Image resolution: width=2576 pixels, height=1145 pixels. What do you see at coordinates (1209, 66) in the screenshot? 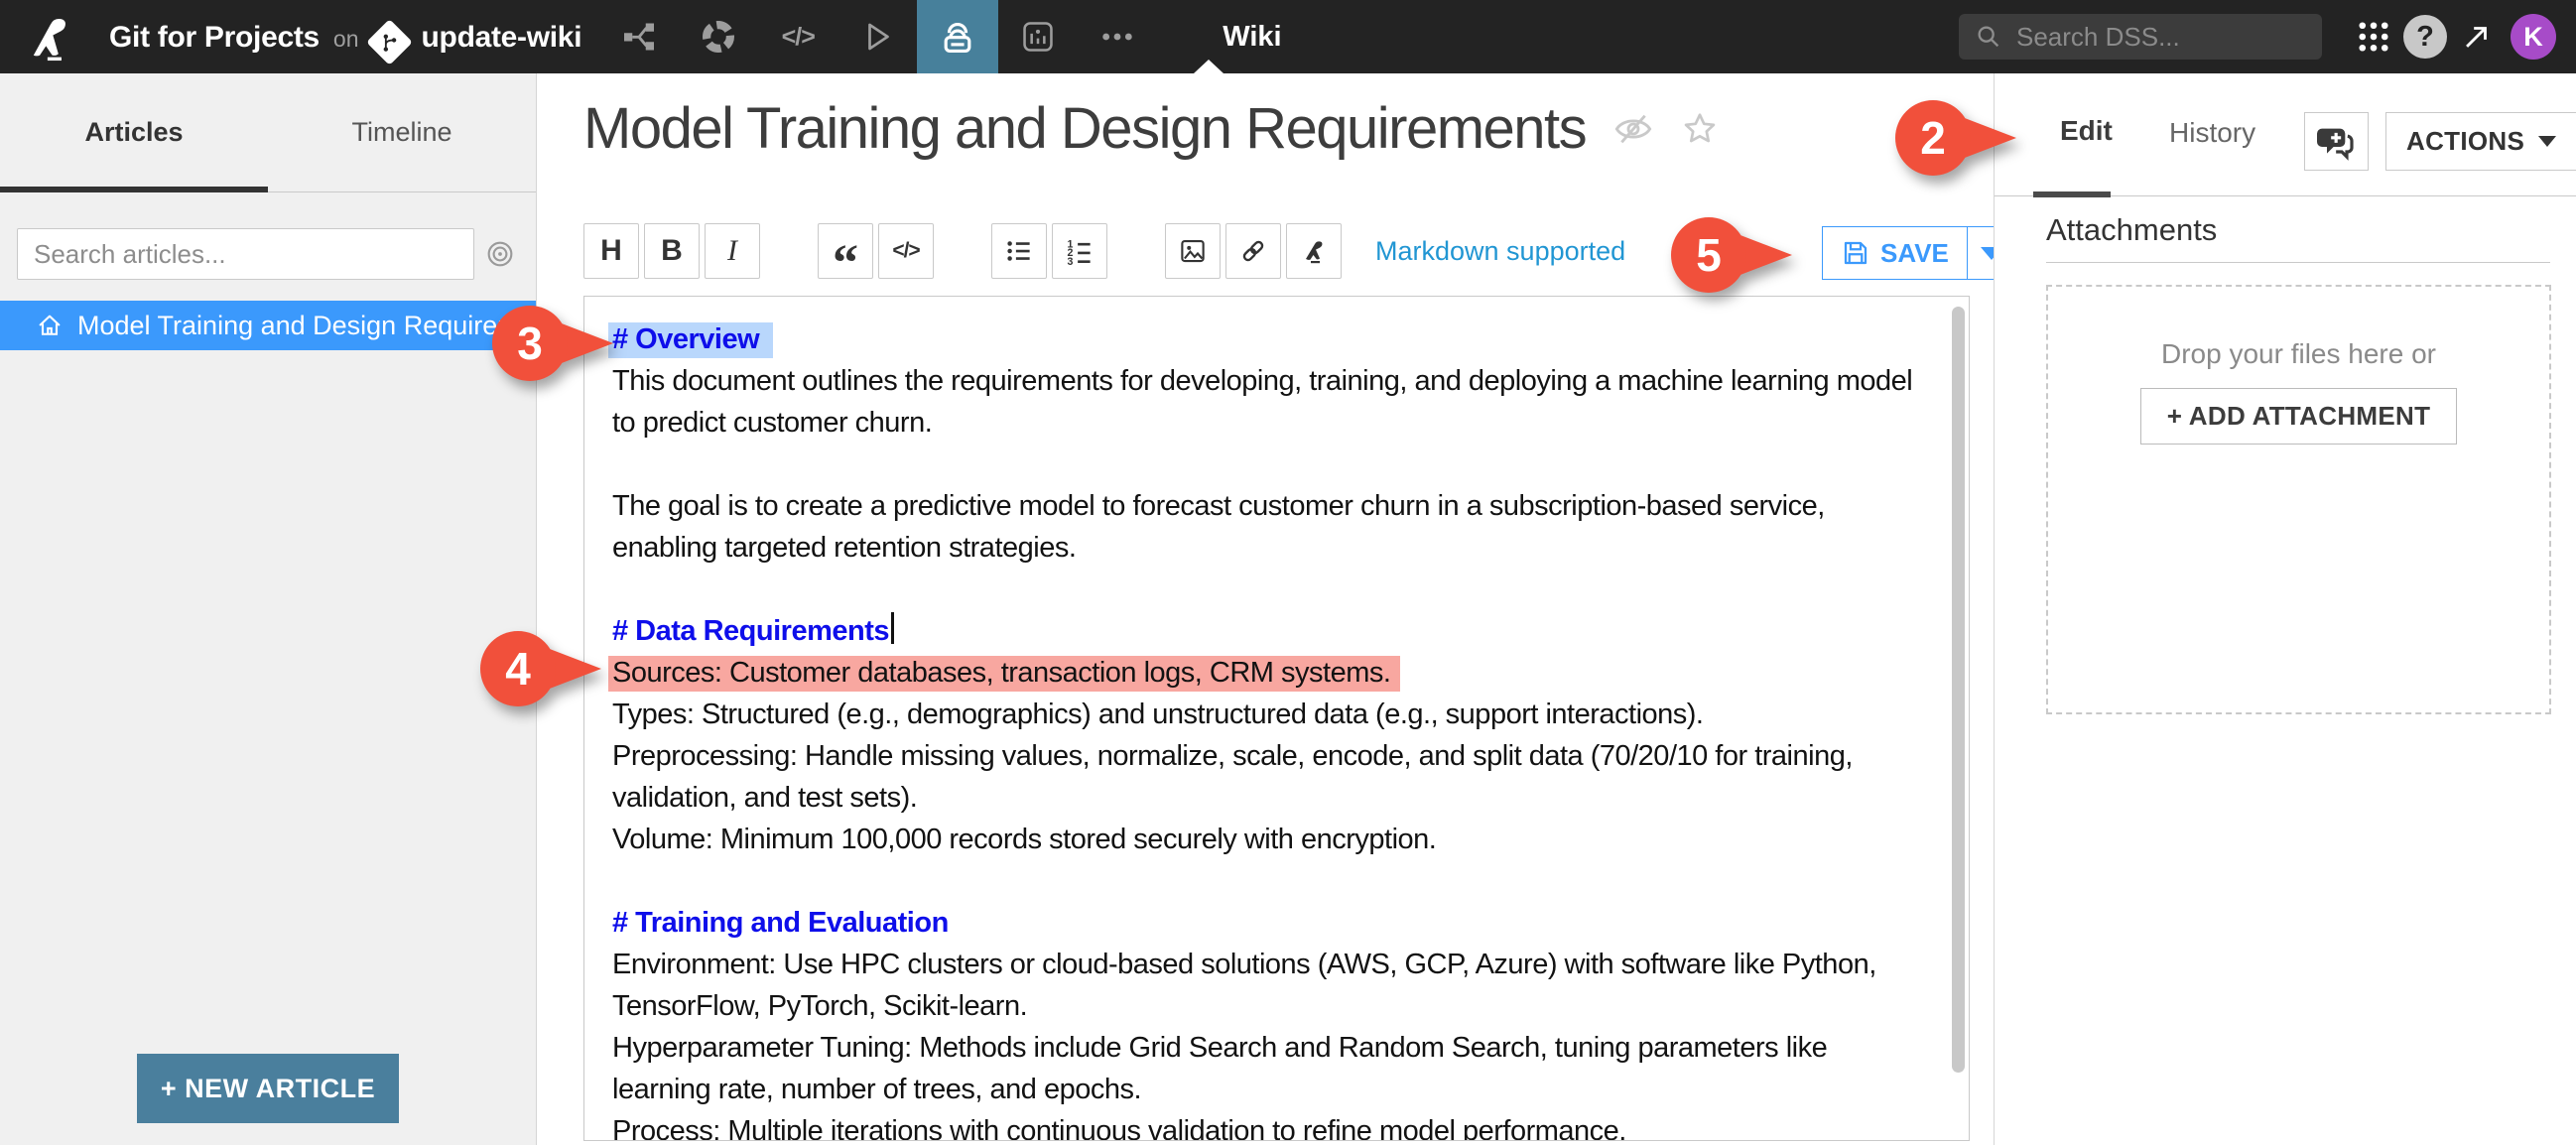
I see `wiki-tab-pointer` at bounding box center [1209, 66].